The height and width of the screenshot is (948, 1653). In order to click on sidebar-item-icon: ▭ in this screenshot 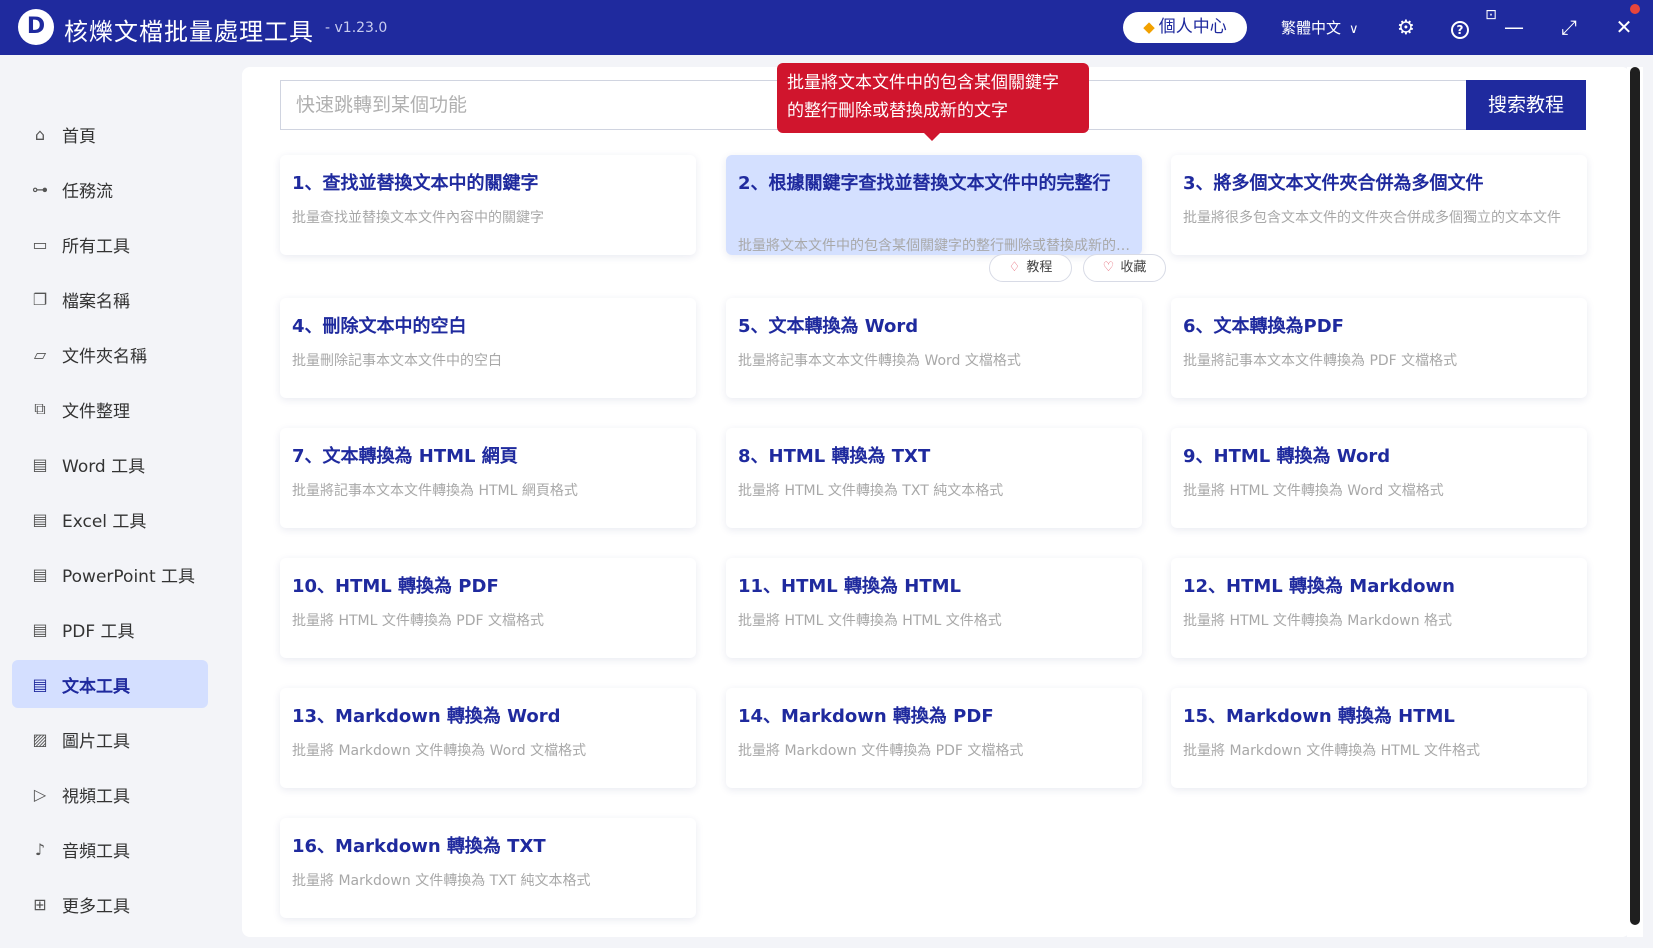, I will do `click(40, 244)`.